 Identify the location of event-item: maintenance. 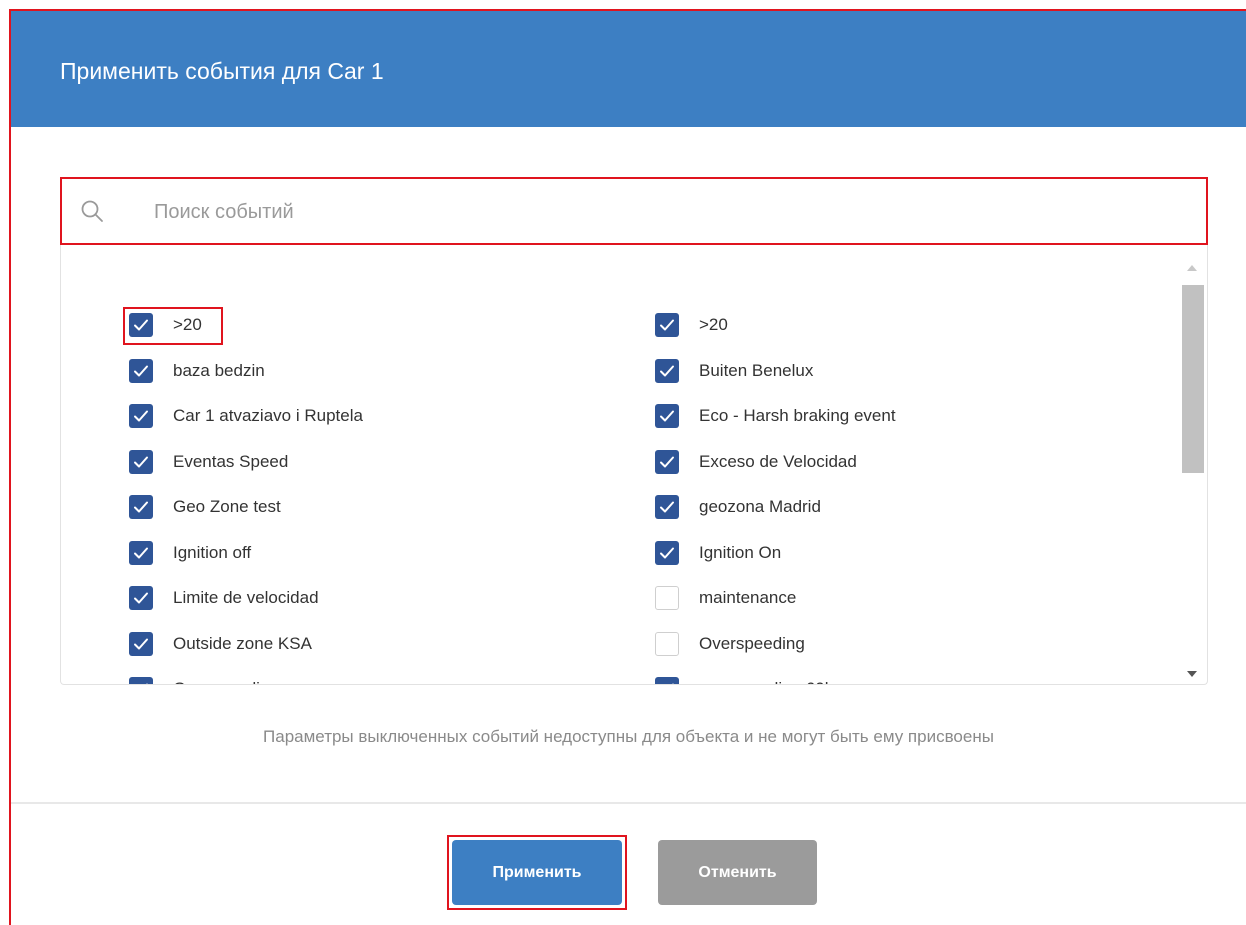
(775, 609).